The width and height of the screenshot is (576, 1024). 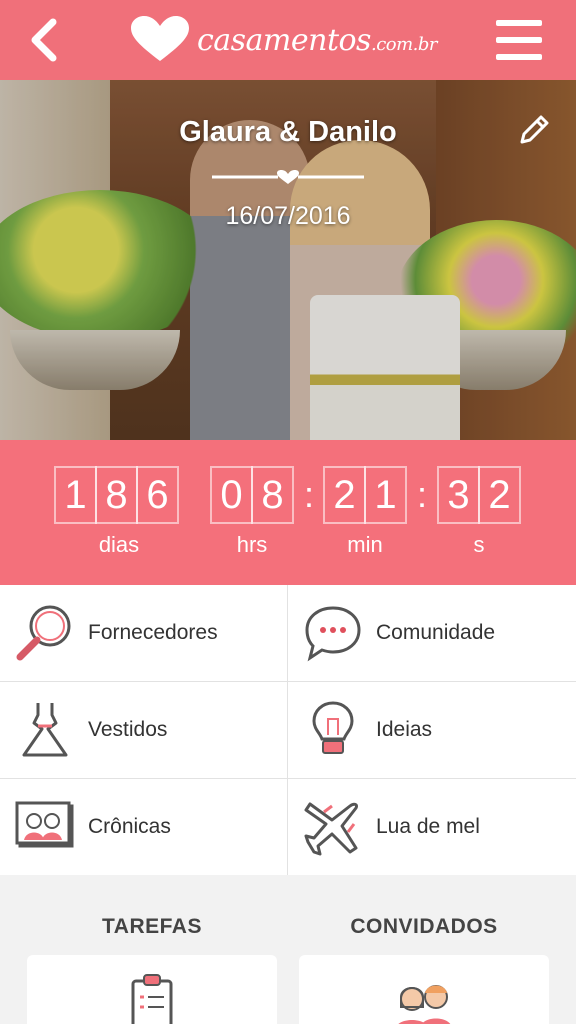 I want to click on wedding-countdown: 1 8 6 0 8 : 2 1 : 3 2 dias hrs min s, so click(x=288, y=512).